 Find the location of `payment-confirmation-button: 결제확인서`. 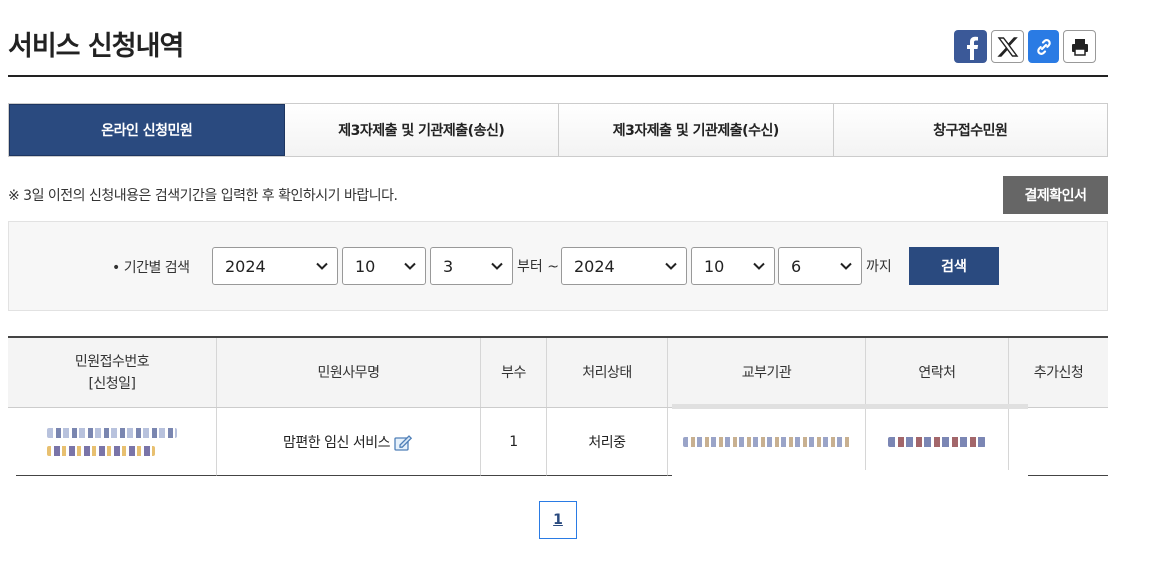

payment-confirmation-button: 결제확인서 is located at coordinates (1055, 195).